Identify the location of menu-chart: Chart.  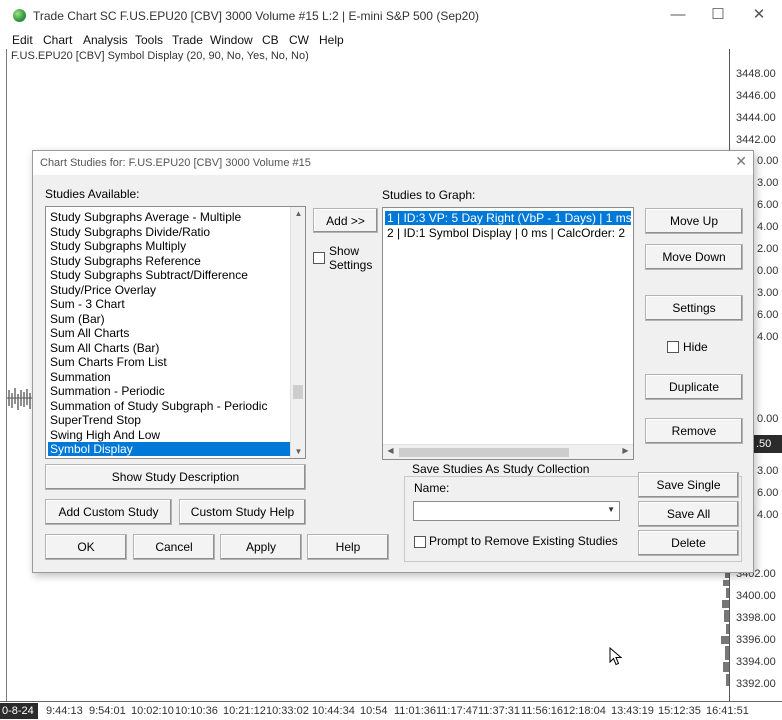
(57, 40).